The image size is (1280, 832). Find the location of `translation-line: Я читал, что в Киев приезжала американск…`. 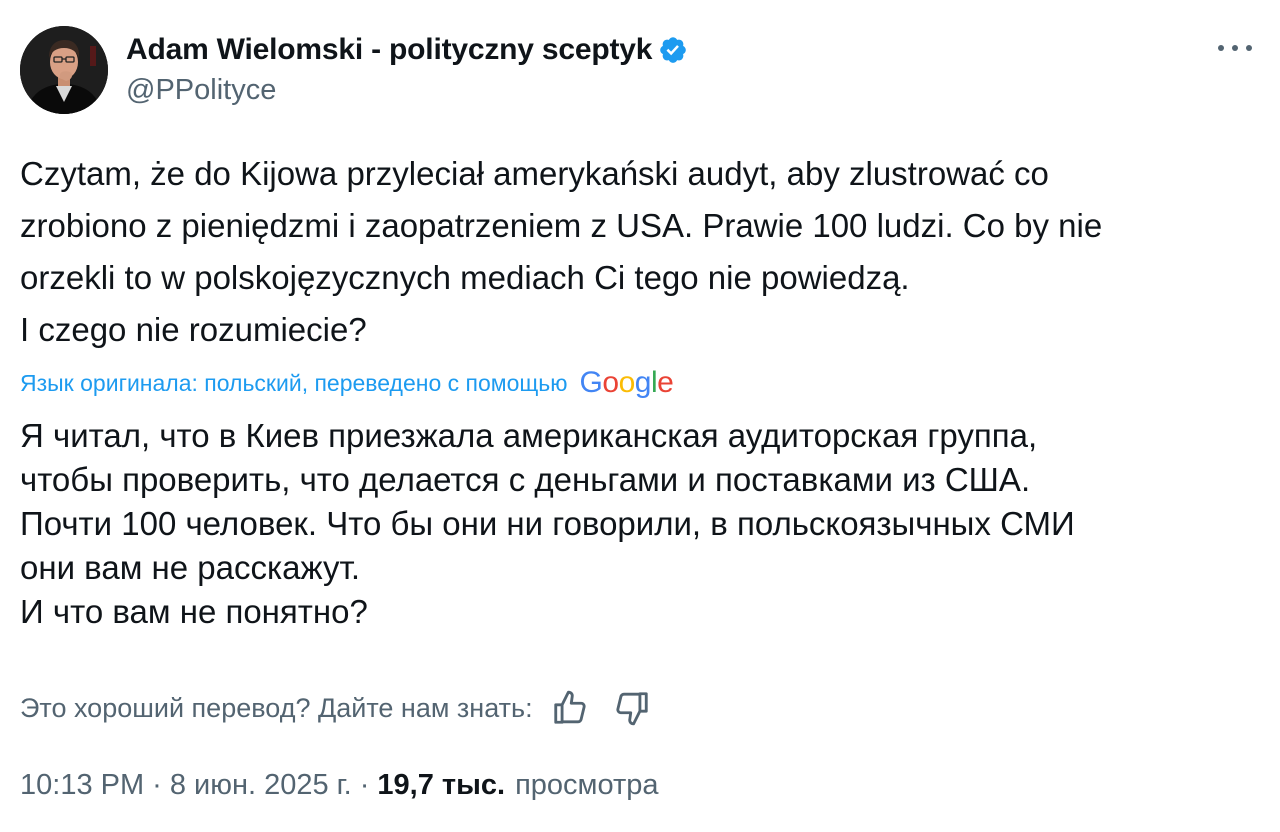

translation-line: Я читал, что в Киев приезжала американск… is located at coordinates (529, 435).